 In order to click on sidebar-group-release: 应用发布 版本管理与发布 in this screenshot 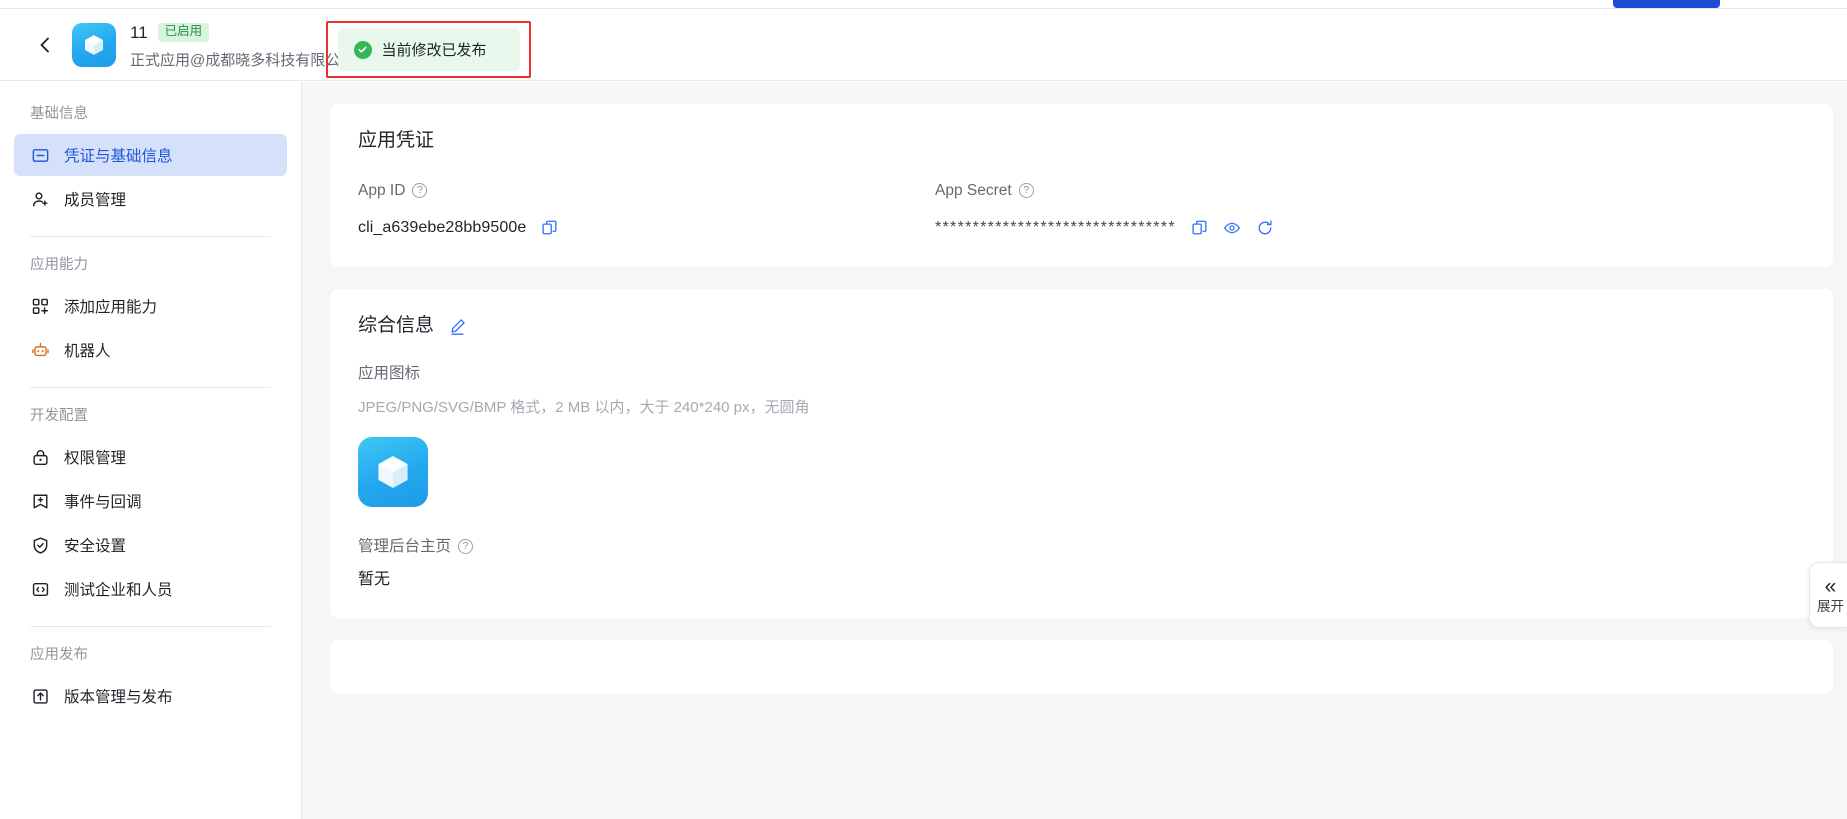, I will do `click(150, 681)`.